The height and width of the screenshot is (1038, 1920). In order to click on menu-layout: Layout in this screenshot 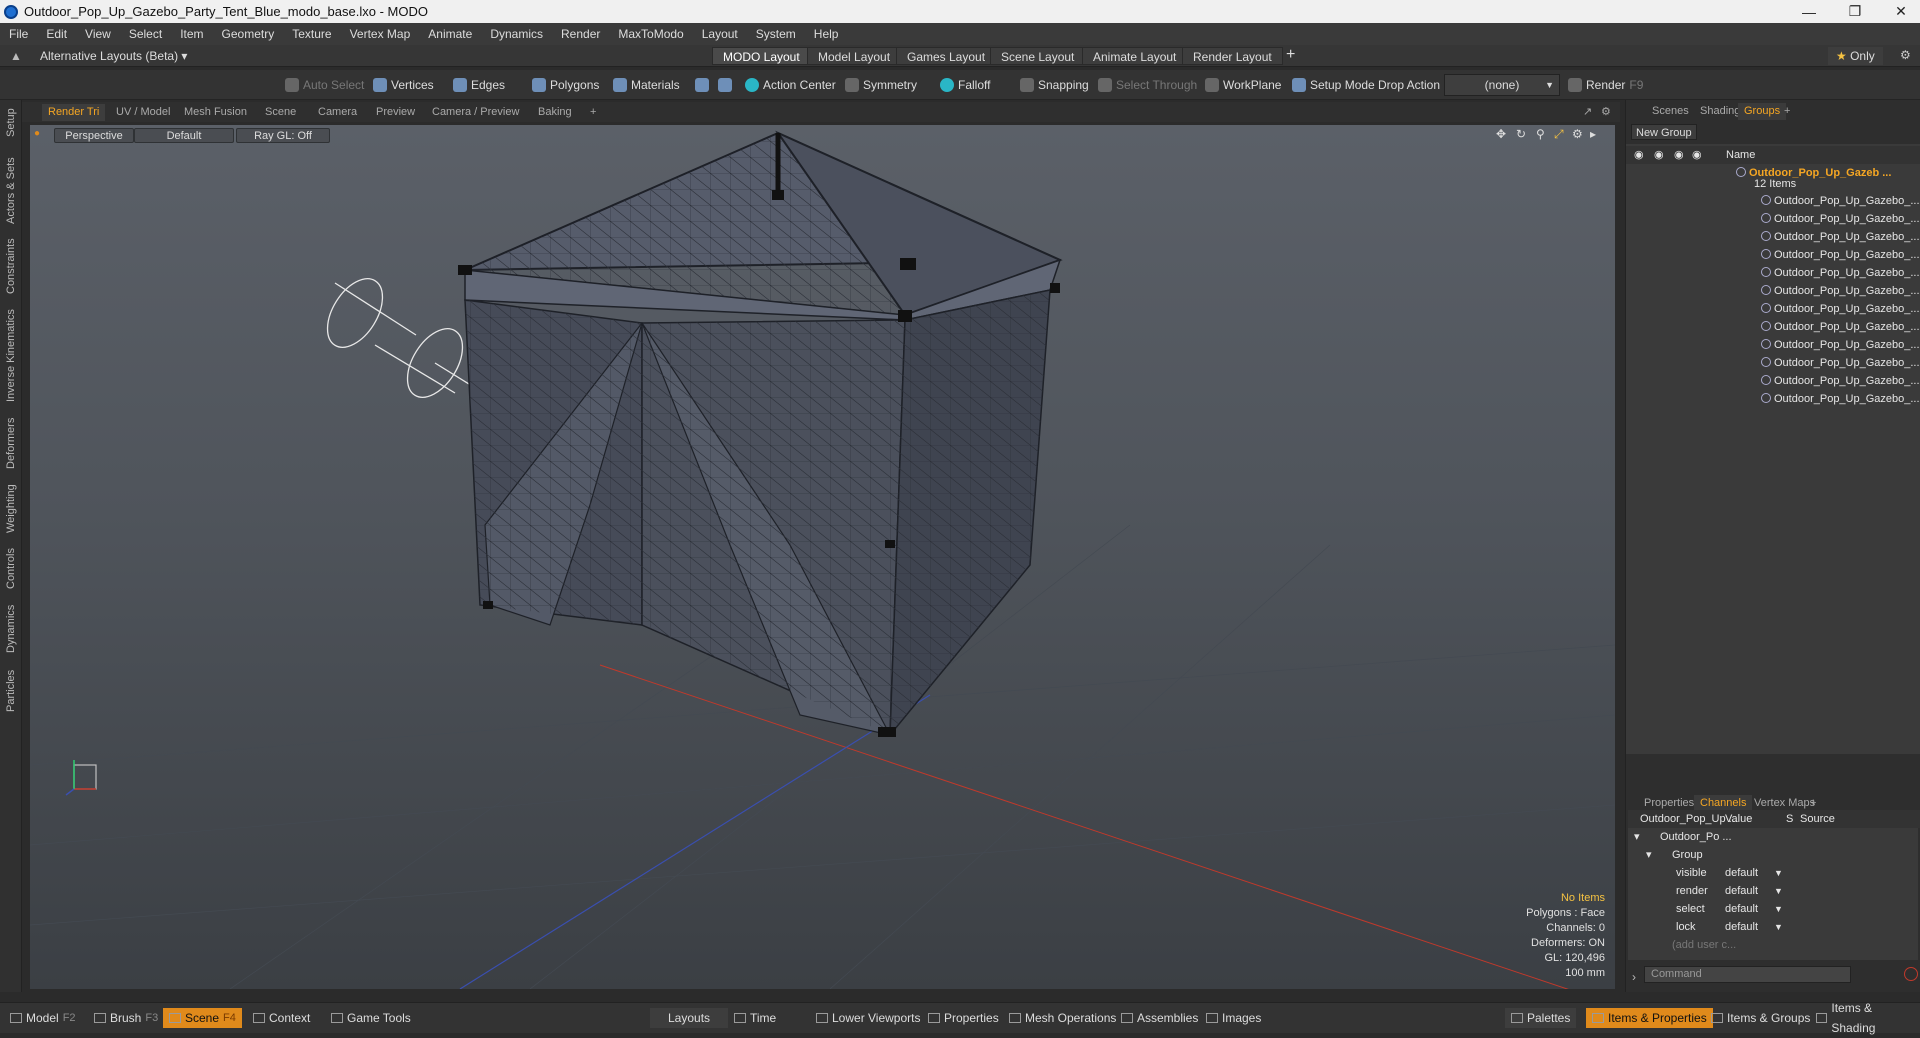, I will do `click(720, 34)`.